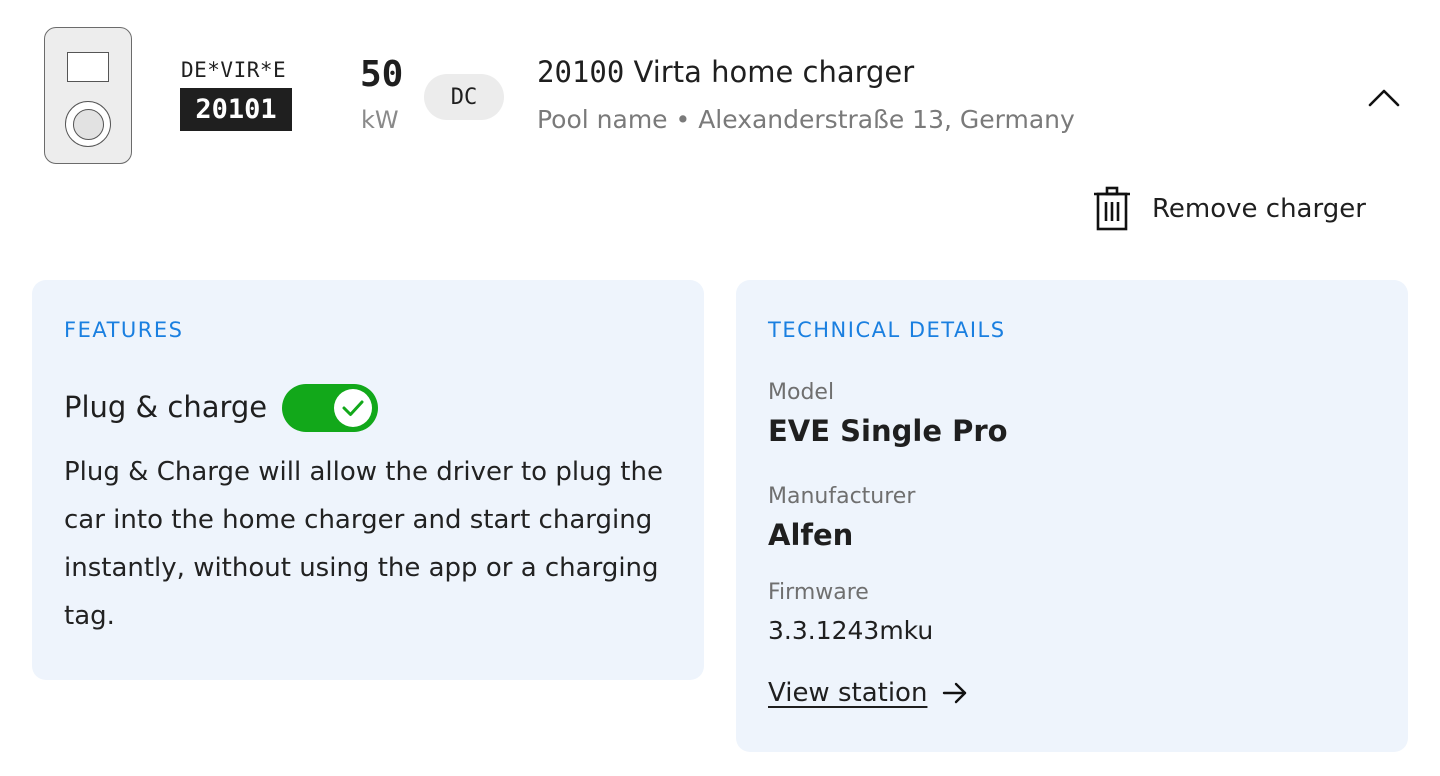 This screenshot has height=776, width=1440. Describe the element at coordinates (1259, 209) in the screenshot. I see `remove-charger-label: Remove charger` at that location.